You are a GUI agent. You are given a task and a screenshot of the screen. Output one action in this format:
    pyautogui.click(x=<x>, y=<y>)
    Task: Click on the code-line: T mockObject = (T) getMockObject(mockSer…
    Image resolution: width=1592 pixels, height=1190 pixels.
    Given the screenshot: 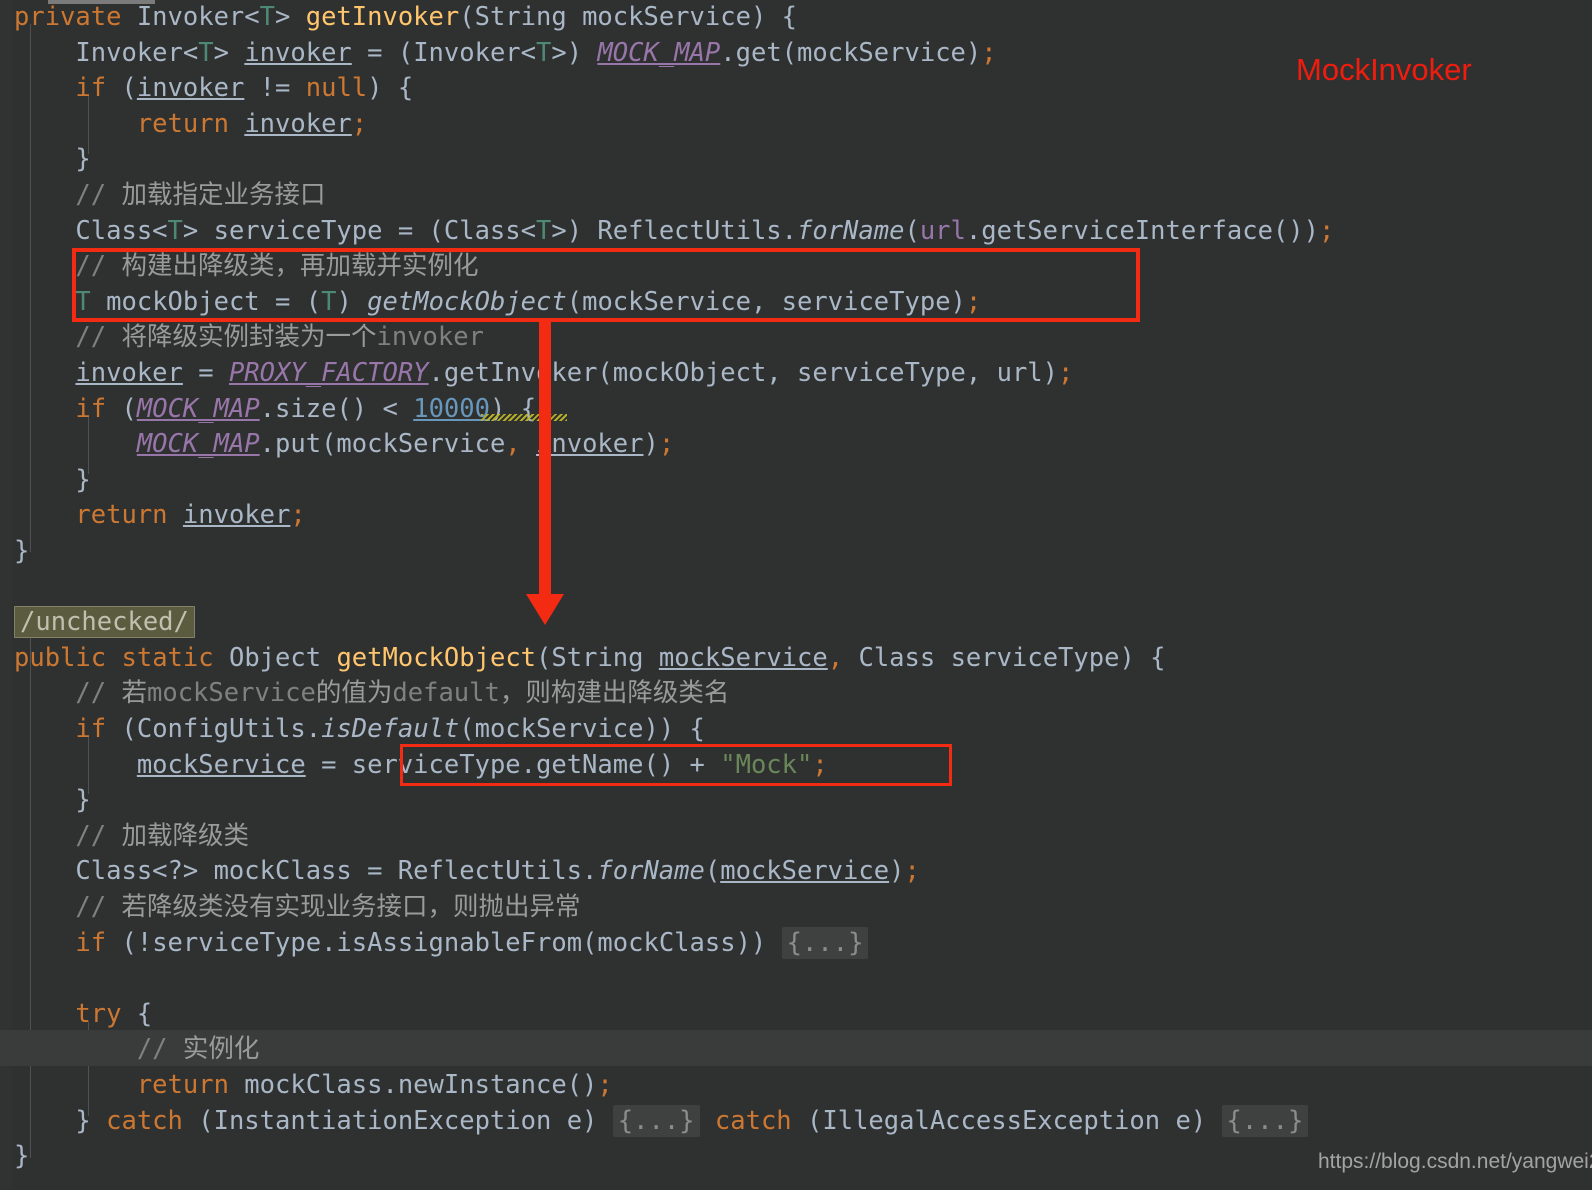 What is the action you would take?
    pyautogui.click(x=528, y=301)
    